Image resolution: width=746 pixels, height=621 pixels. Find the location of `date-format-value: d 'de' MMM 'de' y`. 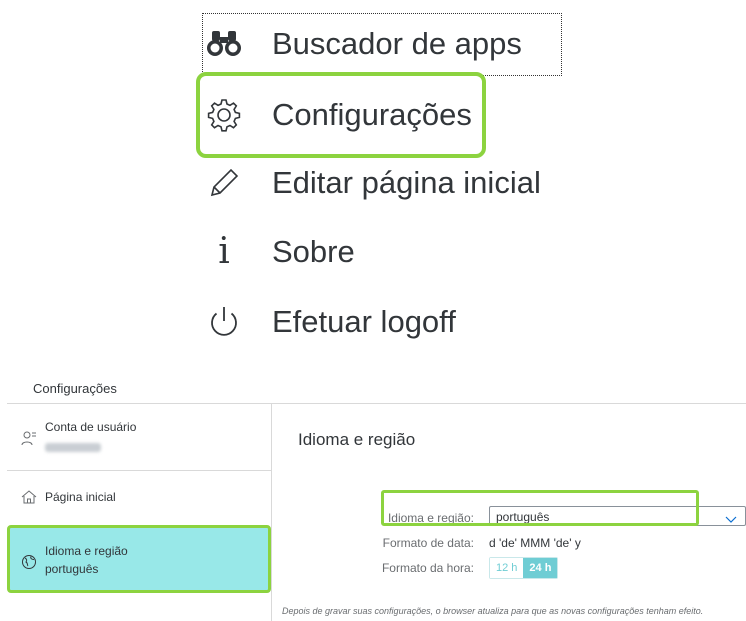

date-format-value: d 'de' MMM 'de' y is located at coordinates (535, 543).